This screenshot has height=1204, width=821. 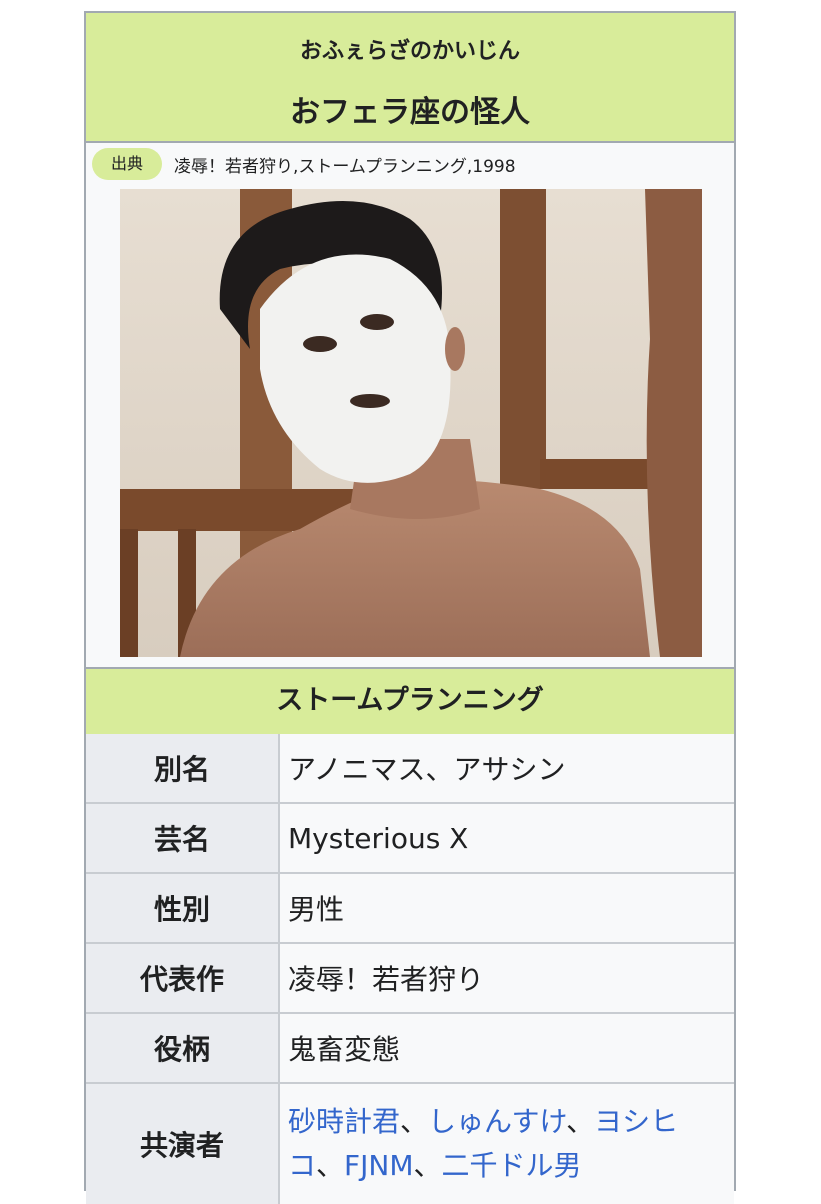 What do you see at coordinates (506, 838) in the screenshot?
I see `attribute-value: Mysterious X` at bounding box center [506, 838].